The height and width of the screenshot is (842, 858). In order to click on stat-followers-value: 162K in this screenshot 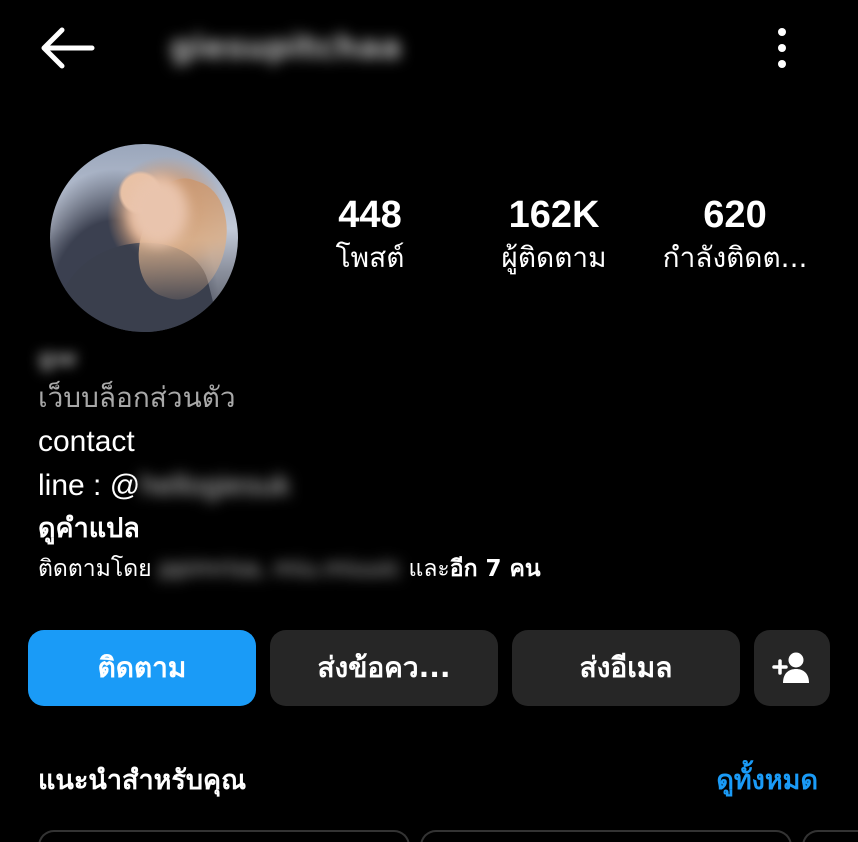, I will do `click(554, 215)`.